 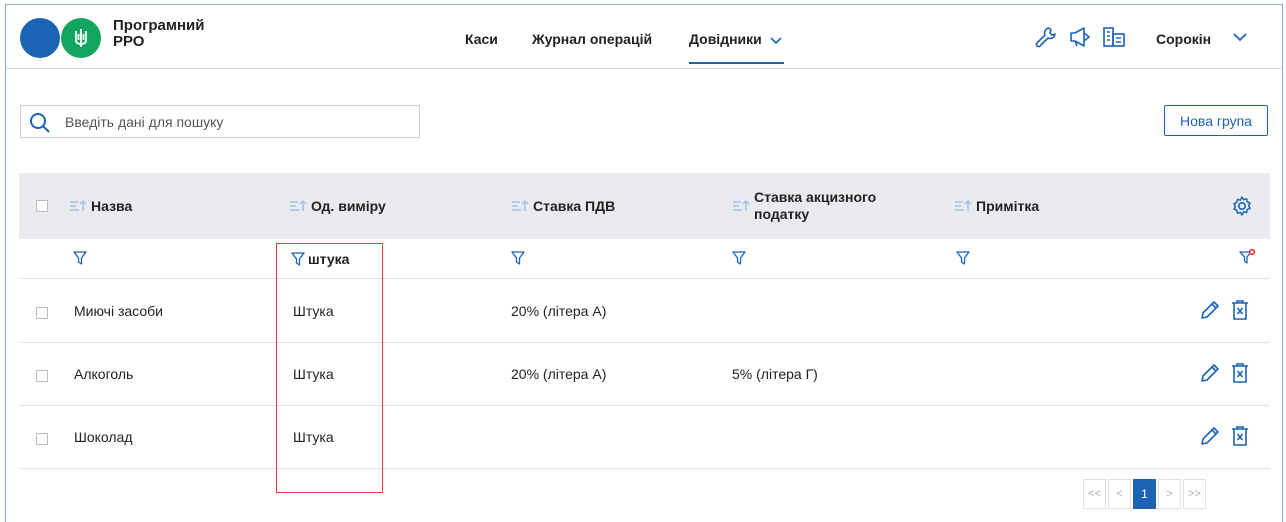 What do you see at coordinates (725, 39) in the screenshot?
I see `nav-directories-label: Довідники` at bounding box center [725, 39].